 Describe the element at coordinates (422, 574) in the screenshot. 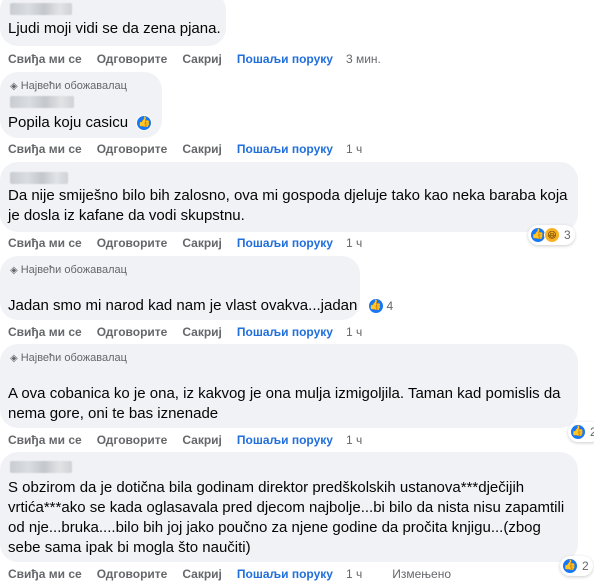

I see `edited-label: Измењено` at that location.